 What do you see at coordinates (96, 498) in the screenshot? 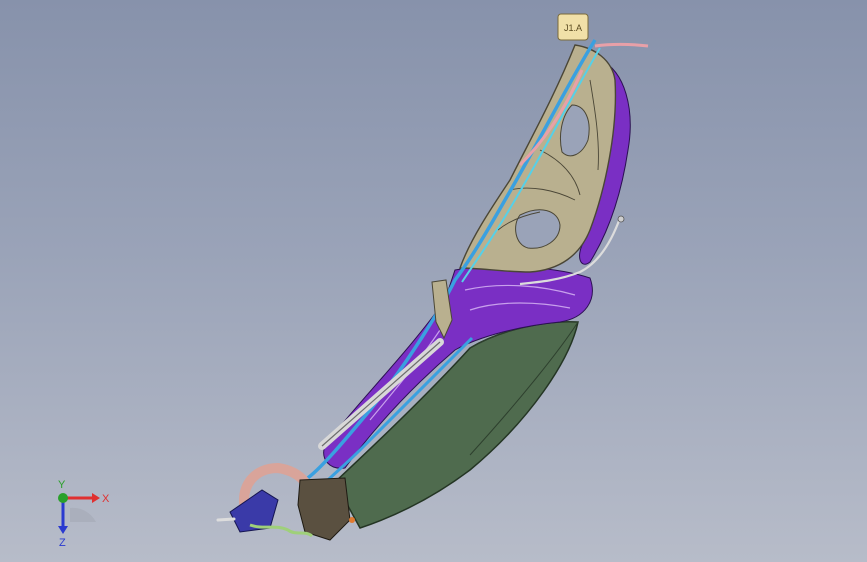
I see `x-axis-arrow` at bounding box center [96, 498].